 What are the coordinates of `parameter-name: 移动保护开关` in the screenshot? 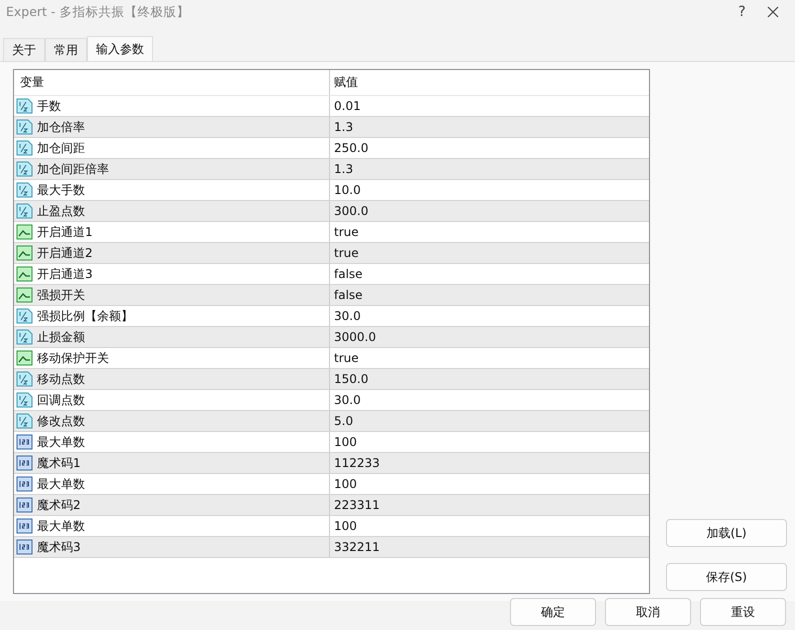 It's located at (73, 358).